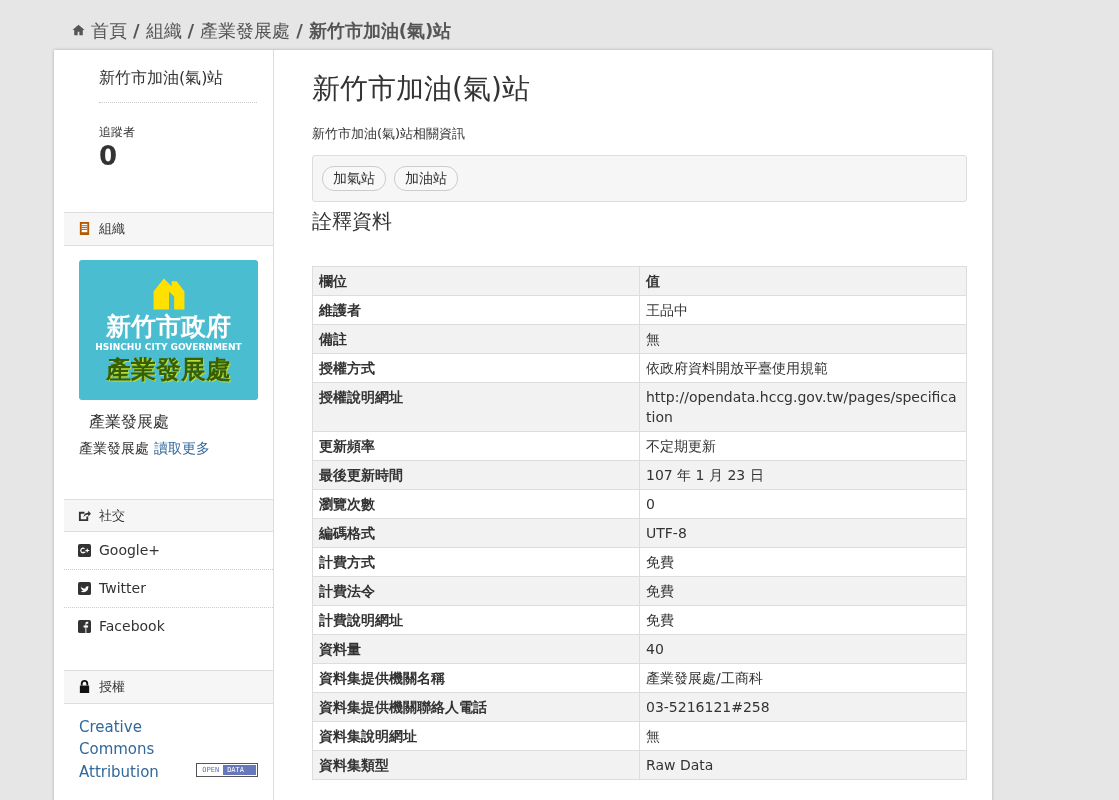 Image resolution: width=1119 pixels, height=800 pixels. I want to click on field-name-cell: 資料集說明網址, so click(476, 736).